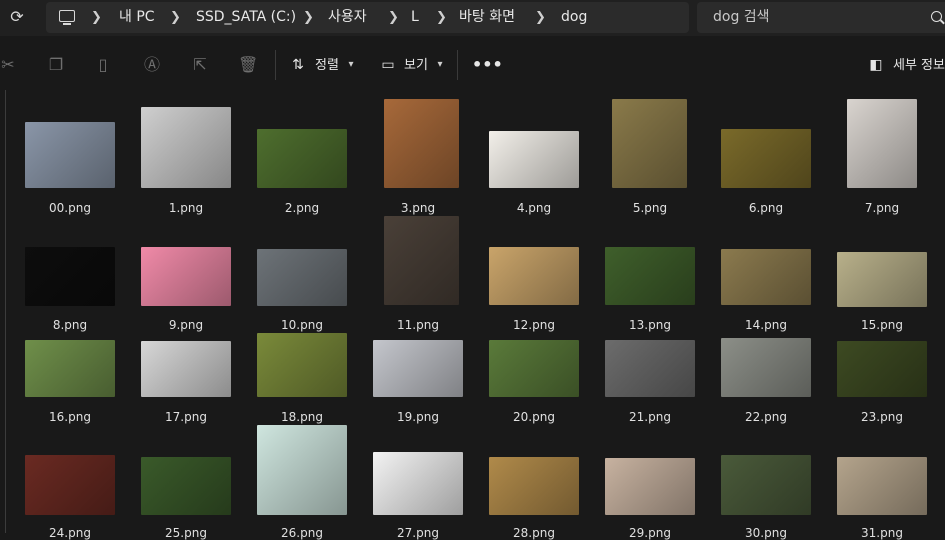  What do you see at coordinates (70, 208) in the screenshot?
I see `file-name: 00.png` at bounding box center [70, 208].